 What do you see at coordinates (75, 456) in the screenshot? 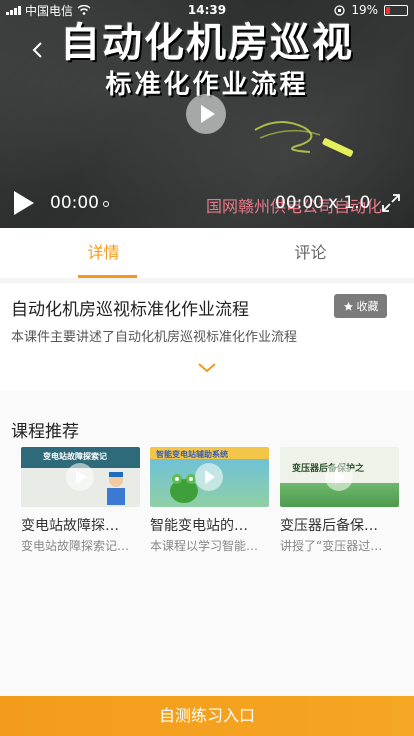
I see `thumbnail-text: 变电站故障探索记` at bounding box center [75, 456].